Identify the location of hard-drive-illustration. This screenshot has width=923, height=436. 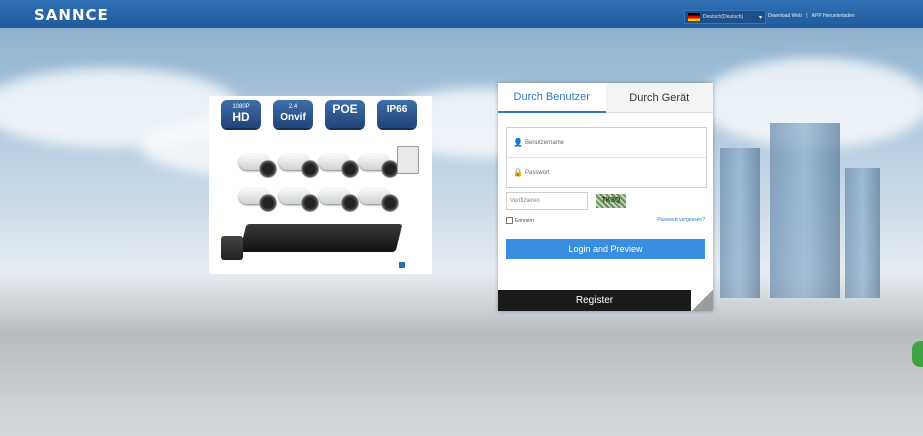
(232, 248).